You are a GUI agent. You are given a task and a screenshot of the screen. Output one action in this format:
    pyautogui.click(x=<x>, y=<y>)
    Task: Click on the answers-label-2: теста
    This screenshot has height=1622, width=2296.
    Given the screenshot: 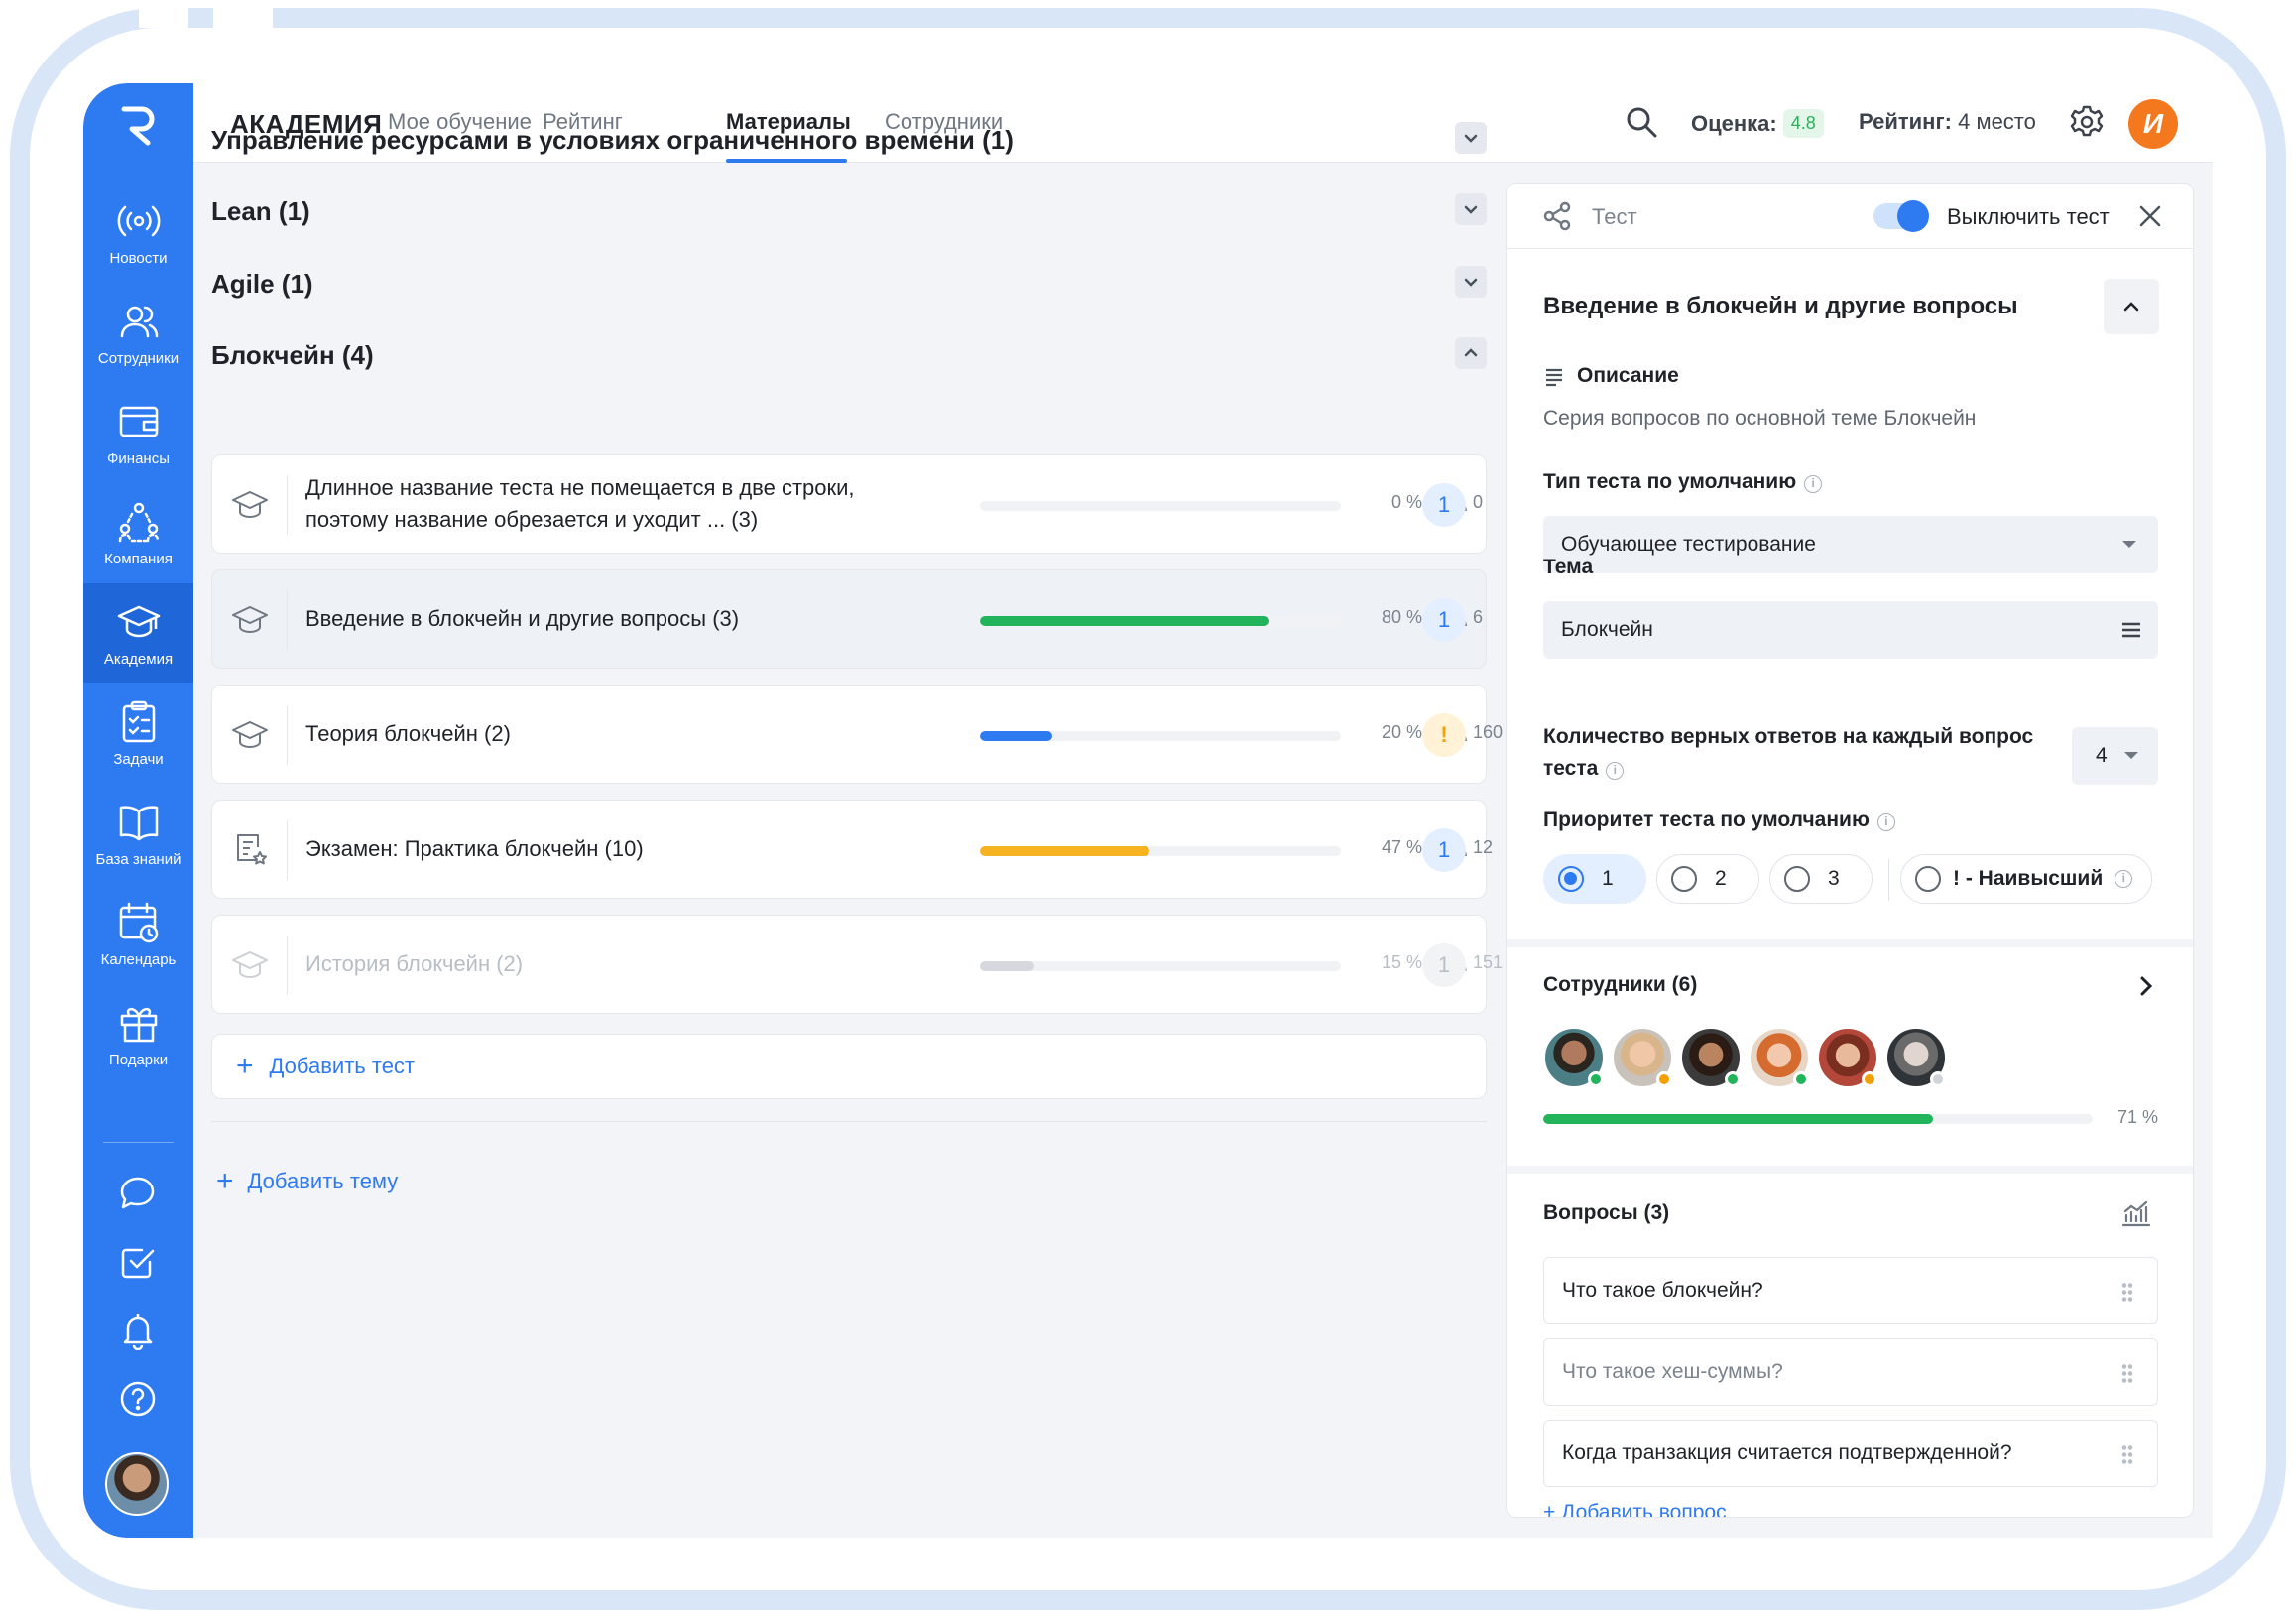 What is the action you would take?
    pyautogui.click(x=1571, y=768)
    